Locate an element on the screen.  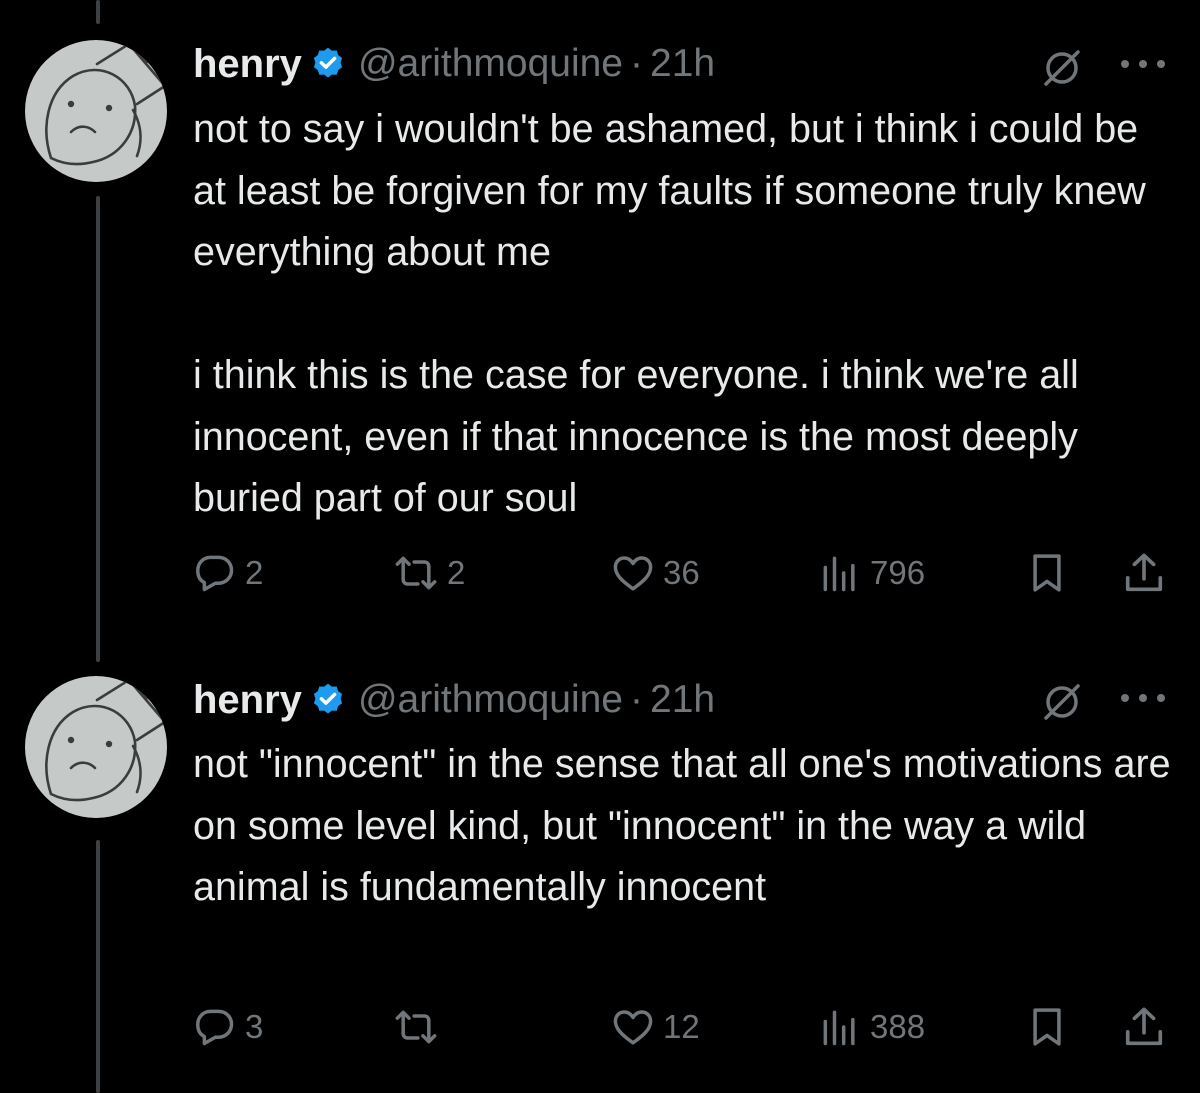
repost-button: 2 is located at coordinates (429, 573).